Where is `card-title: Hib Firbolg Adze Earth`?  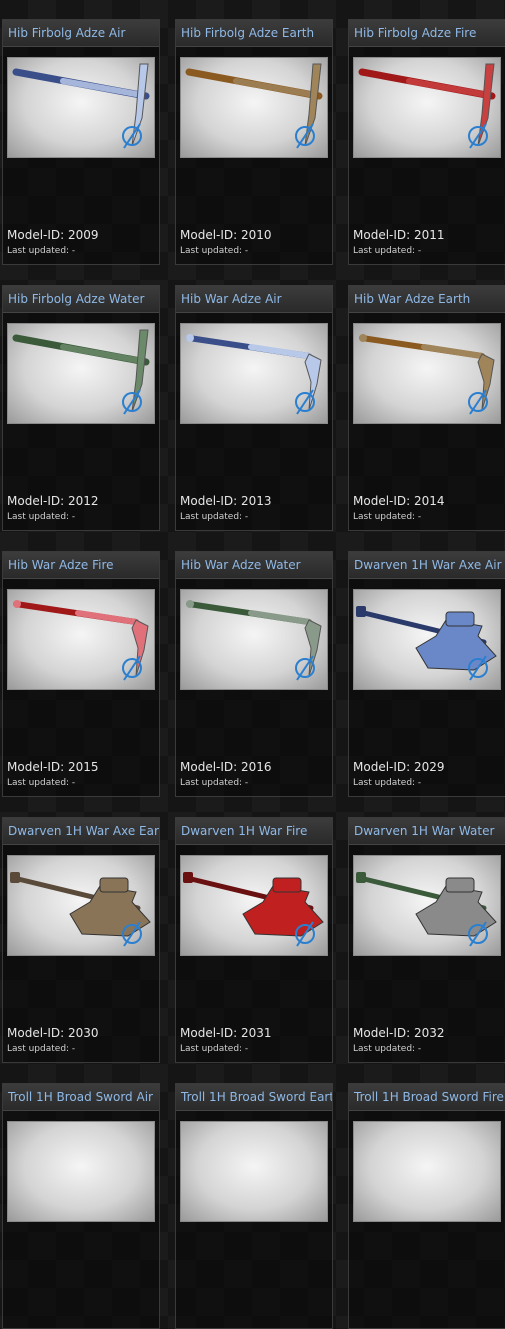 card-title: Hib Firbolg Adze Earth is located at coordinates (254, 33).